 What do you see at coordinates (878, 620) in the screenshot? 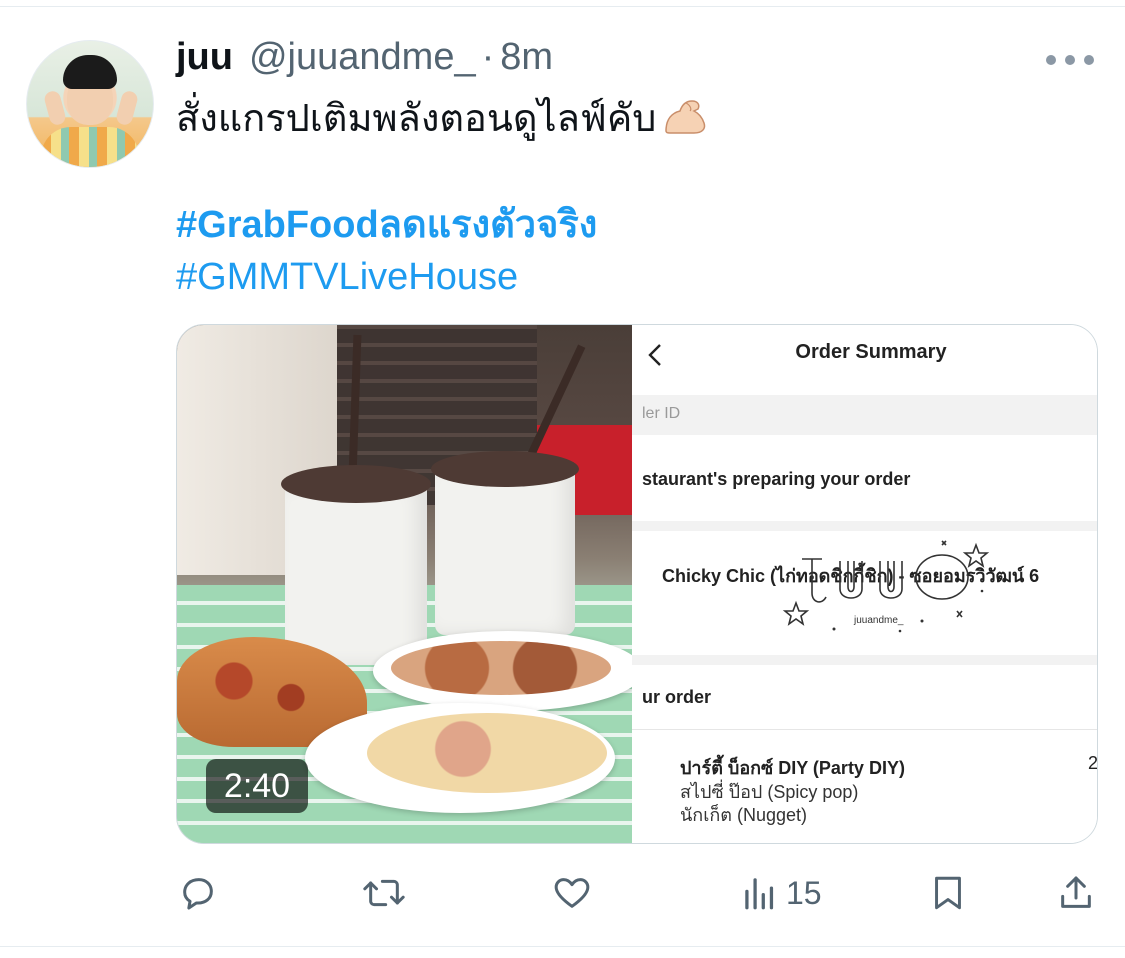
I see `signature-text: juuandme_` at bounding box center [878, 620].